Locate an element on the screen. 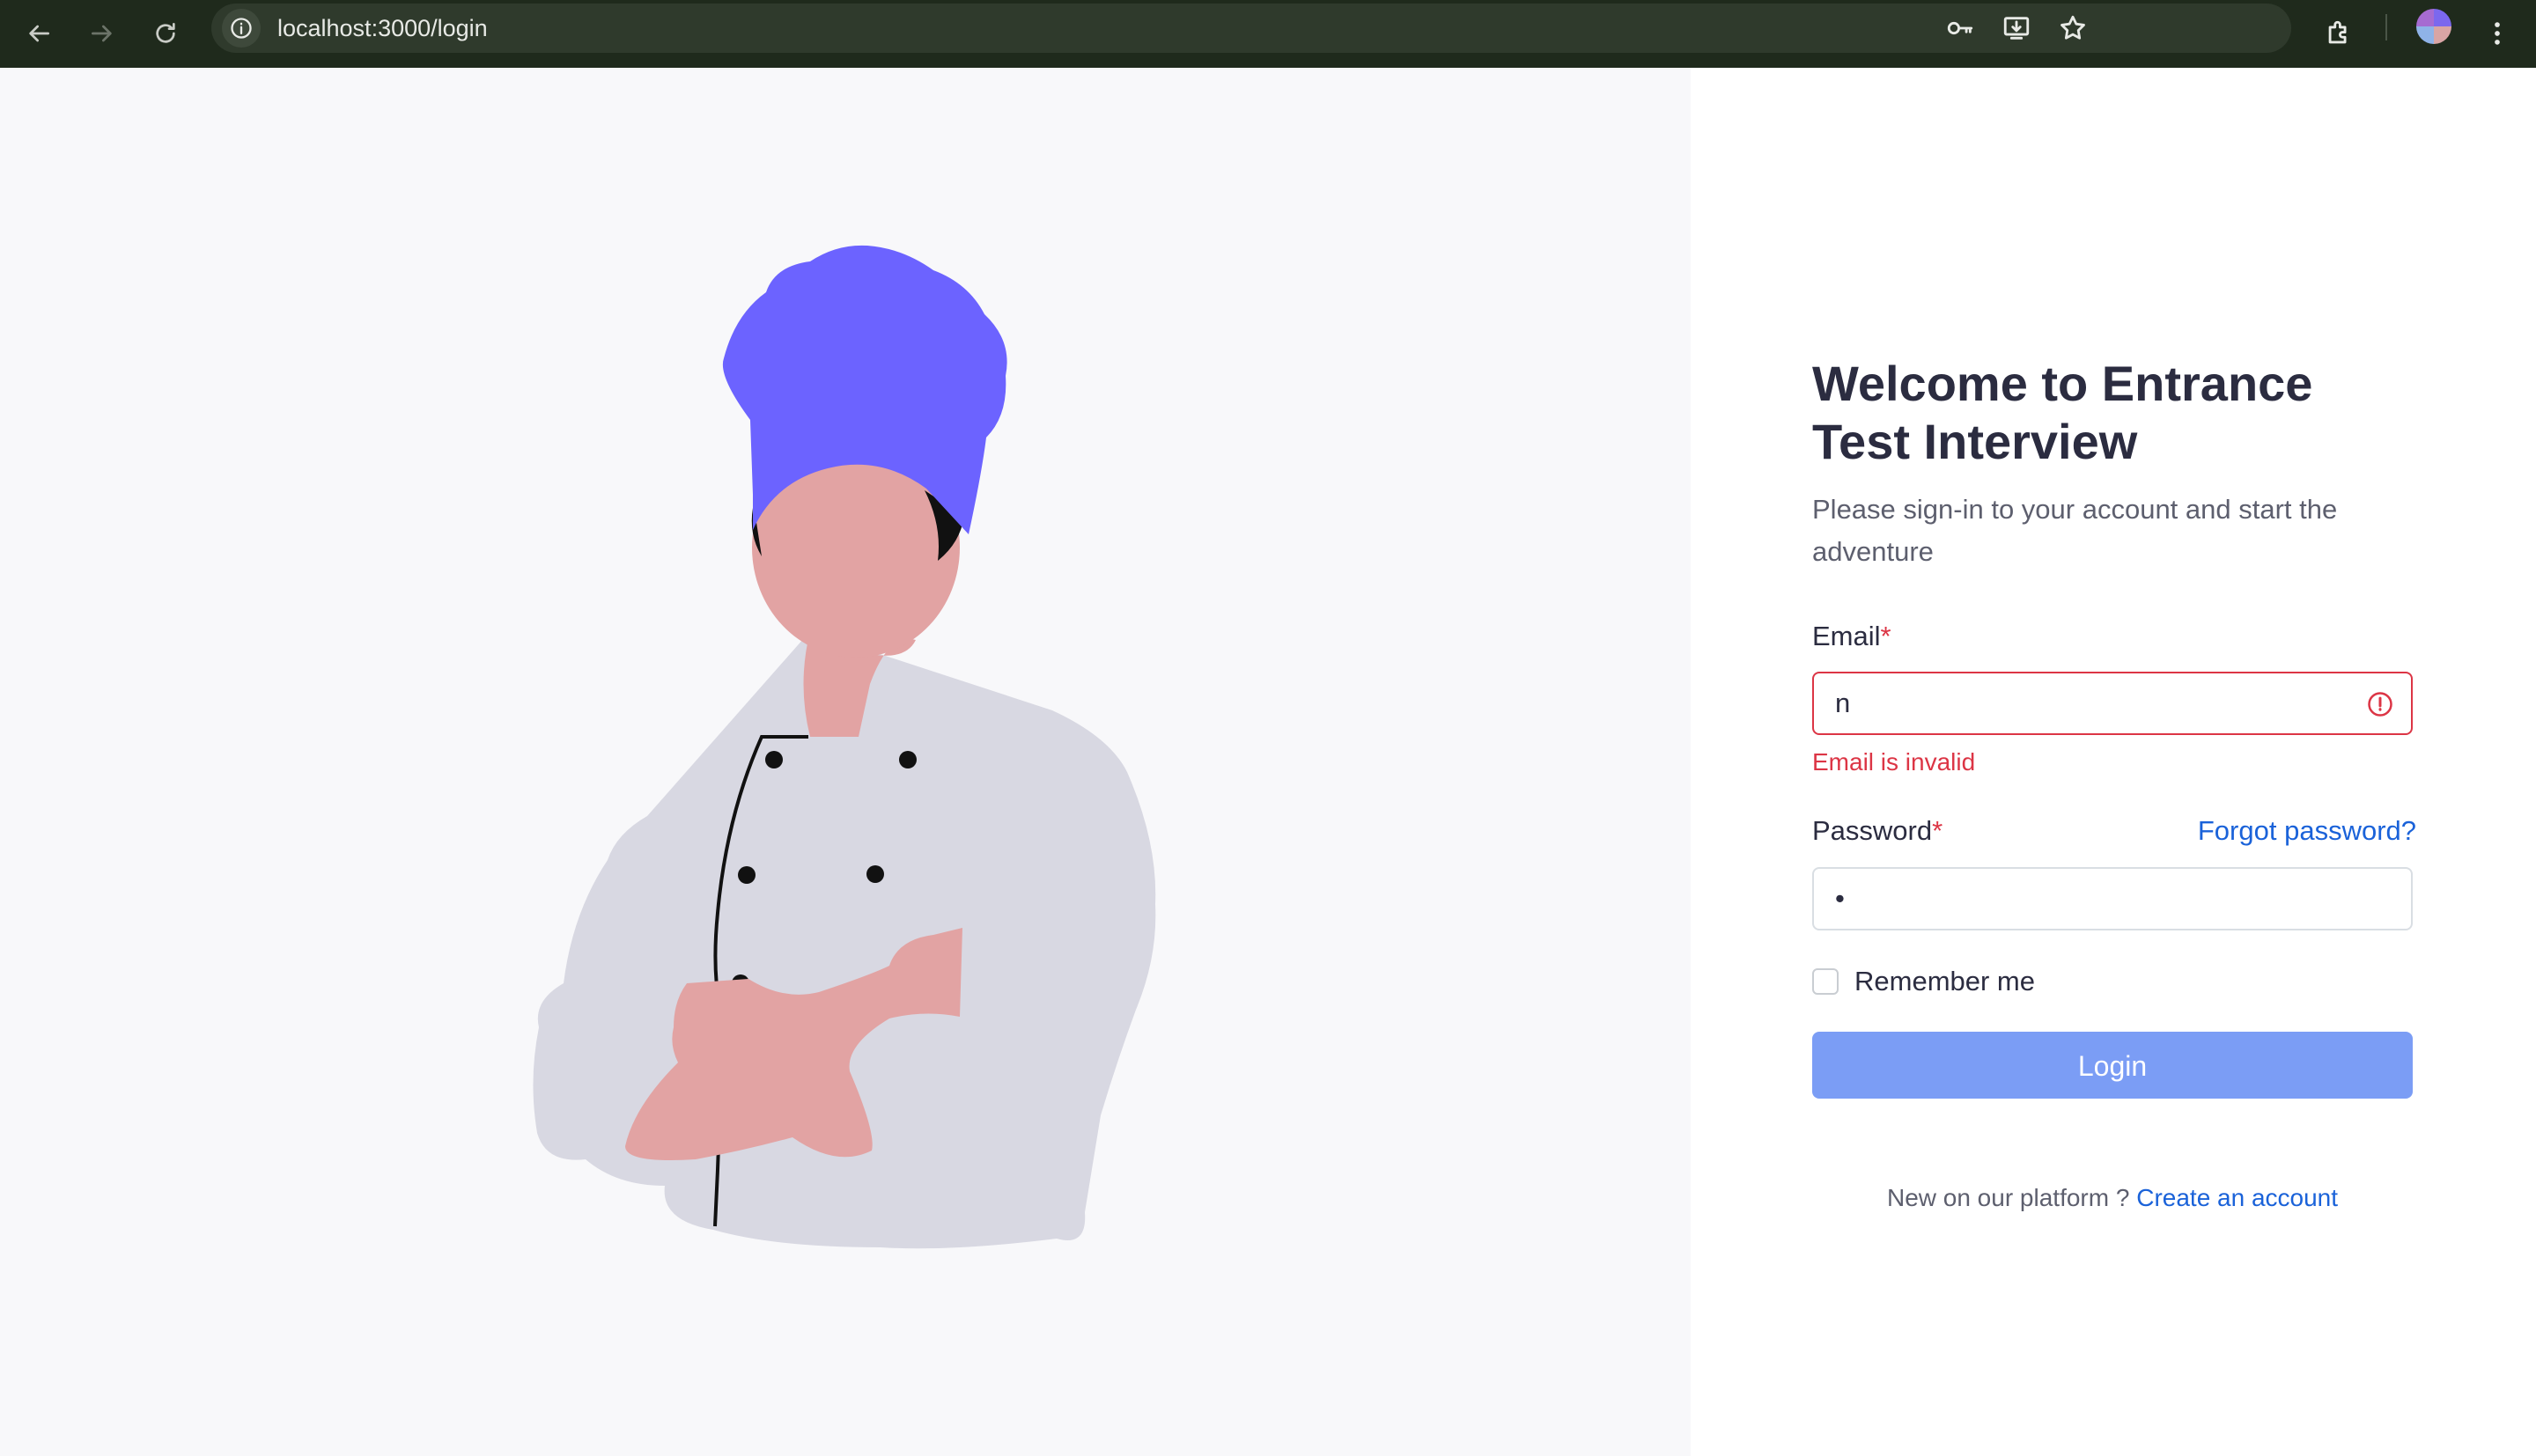 The image size is (2536, 1456). back-button is located at coordinates (39, 33).